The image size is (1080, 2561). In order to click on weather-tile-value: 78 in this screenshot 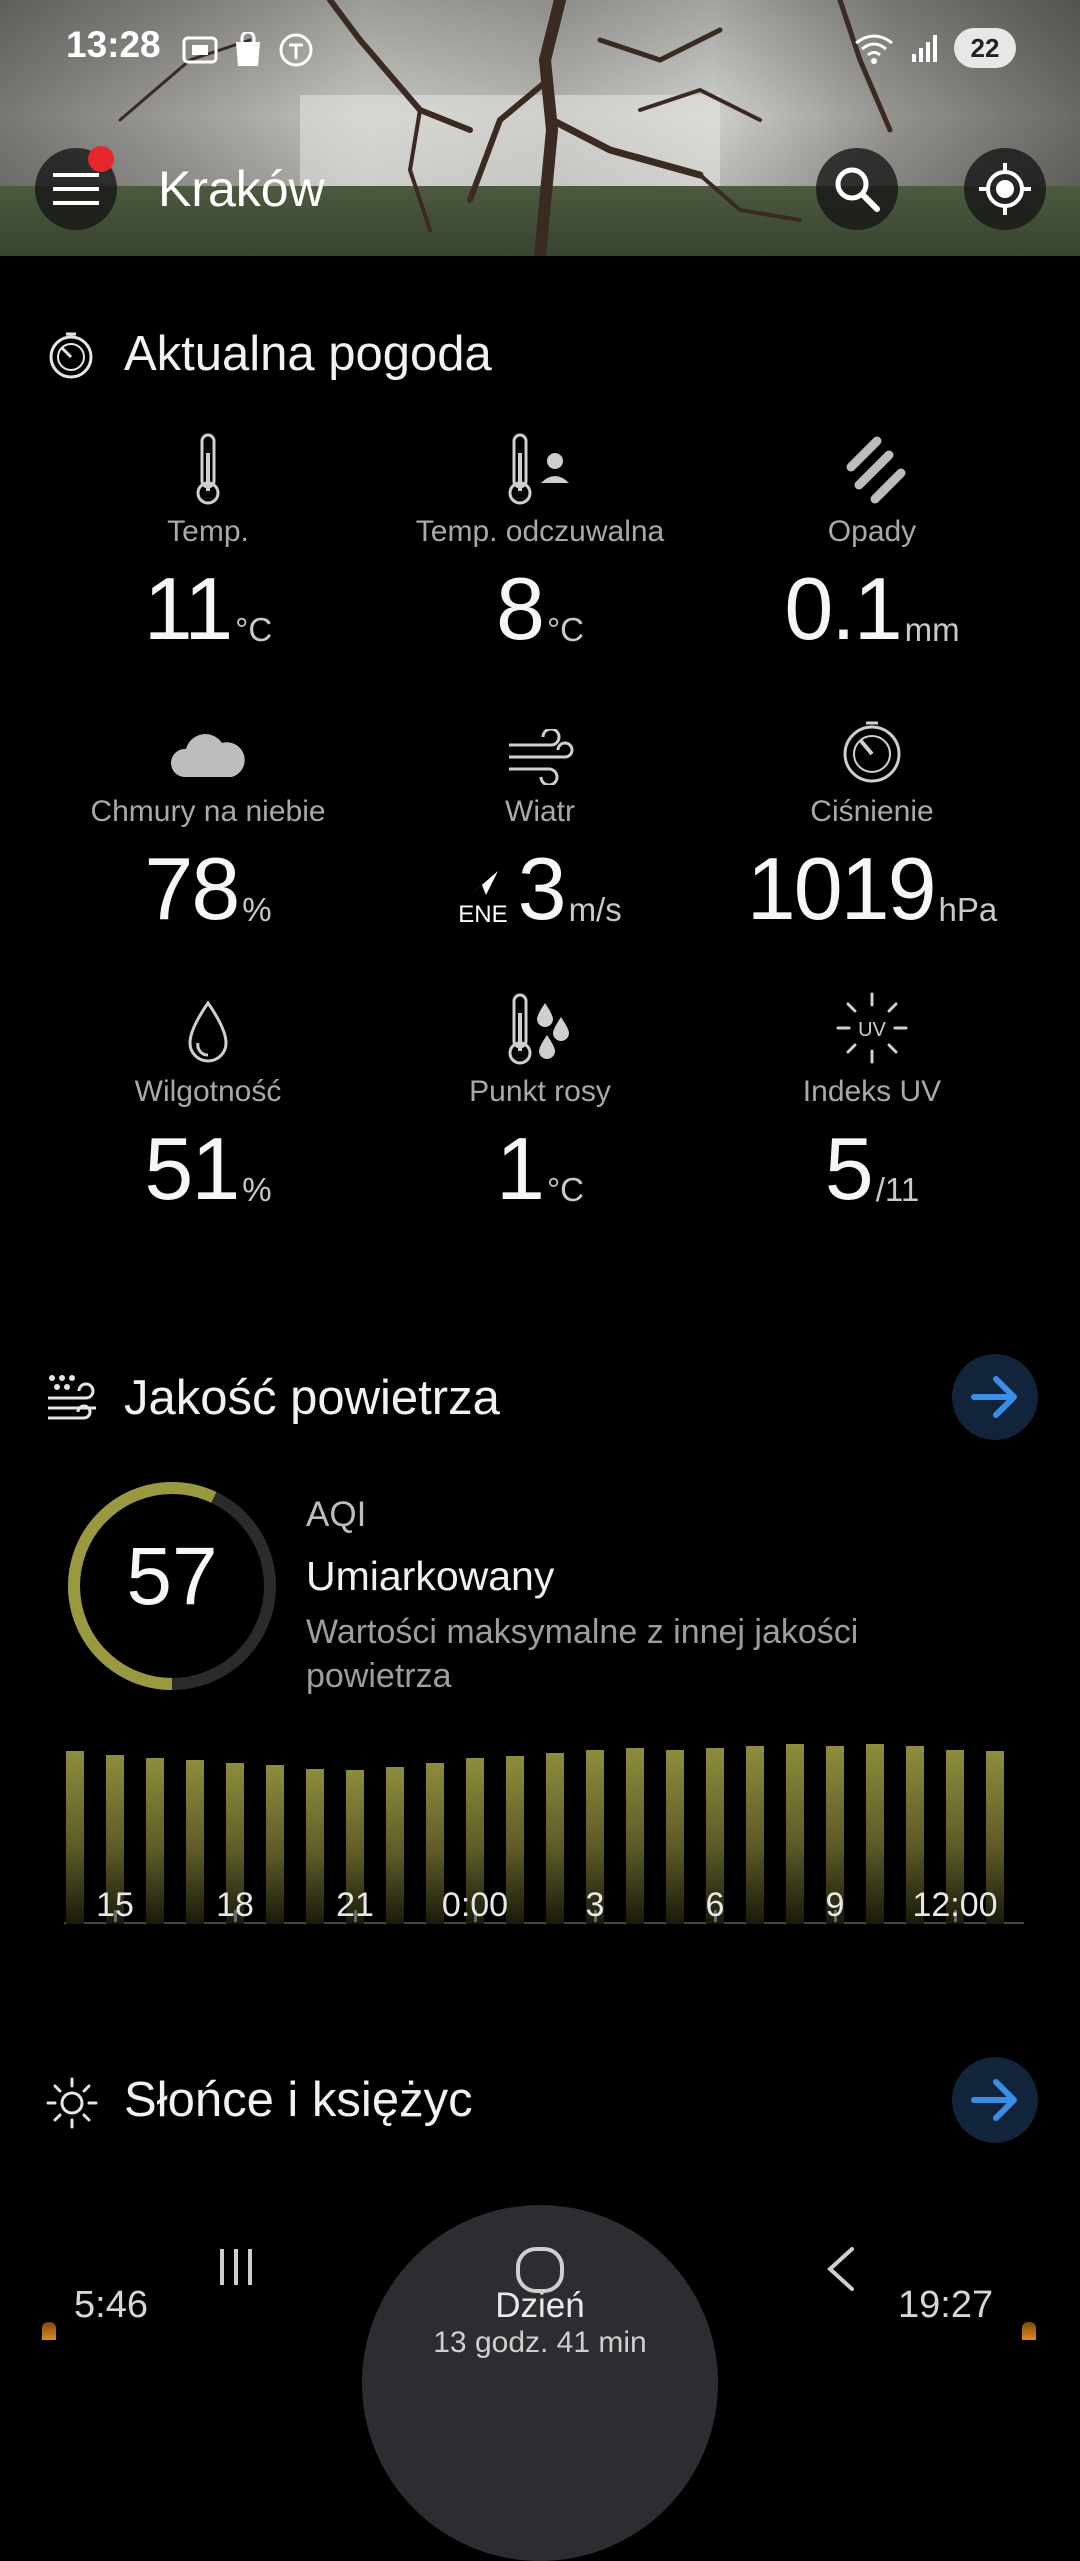, I will do `click(192, 888)`.